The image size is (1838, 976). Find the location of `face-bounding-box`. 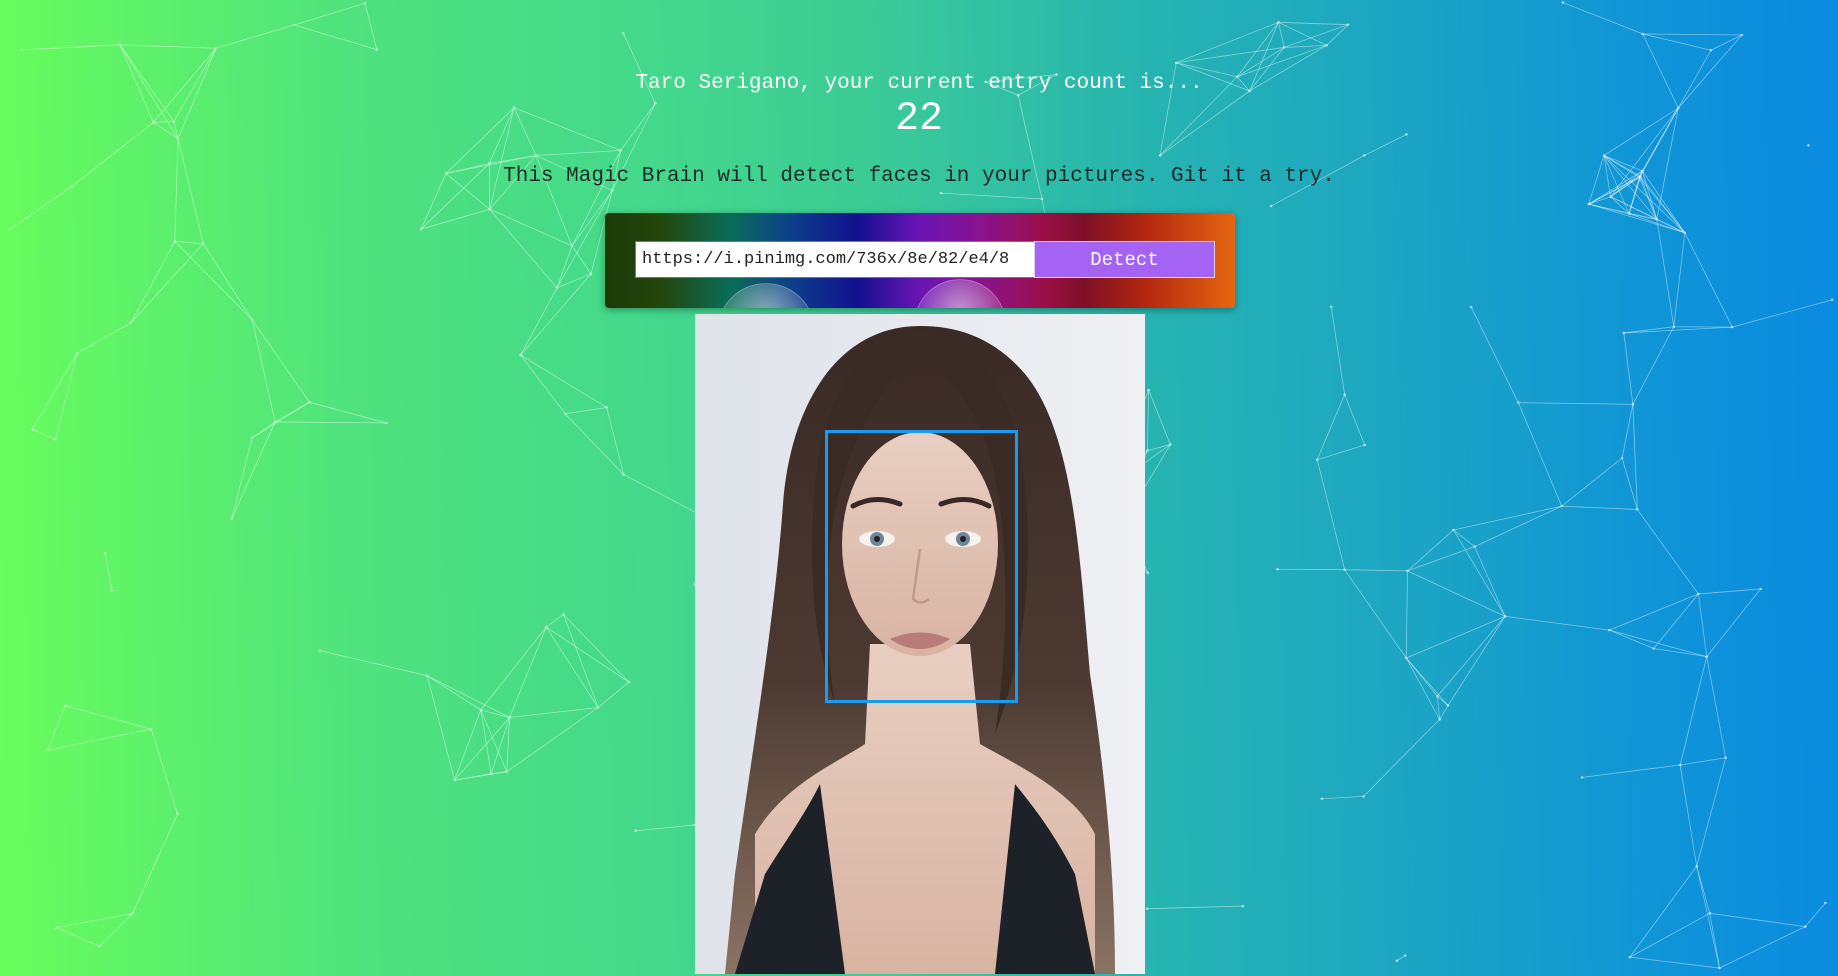

face-bounding-box is located at coordinates (921, 566).